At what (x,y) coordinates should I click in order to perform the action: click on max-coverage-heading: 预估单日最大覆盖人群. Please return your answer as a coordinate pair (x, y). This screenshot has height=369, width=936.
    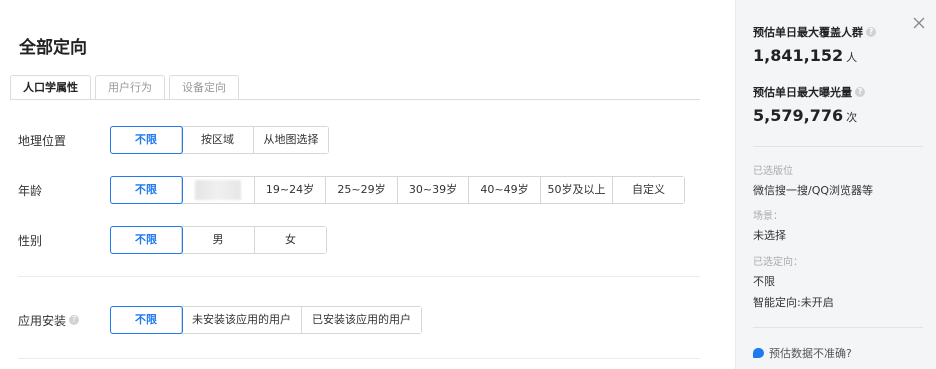
    Looking at the image, I should click on (808, 32).